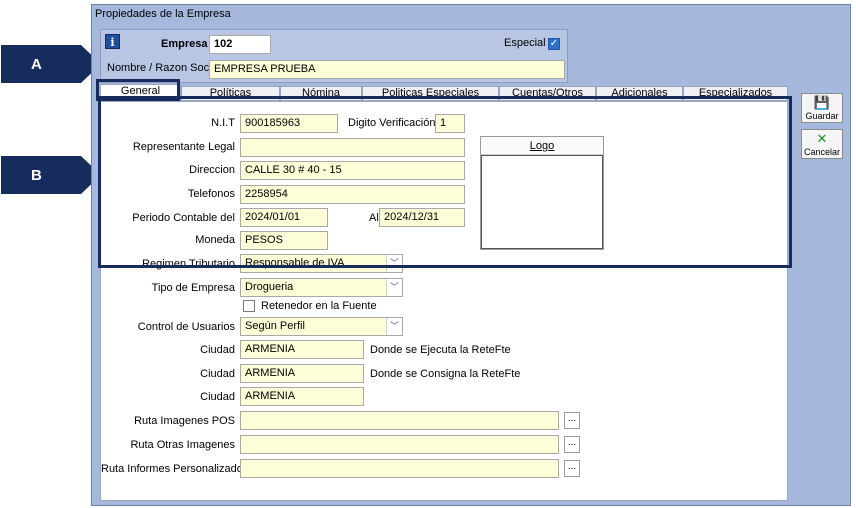  What do you see at coordinates (269, 287) in the screenshot?
I see `tipo-value: Drogueria` at bounding box center [269, 287].